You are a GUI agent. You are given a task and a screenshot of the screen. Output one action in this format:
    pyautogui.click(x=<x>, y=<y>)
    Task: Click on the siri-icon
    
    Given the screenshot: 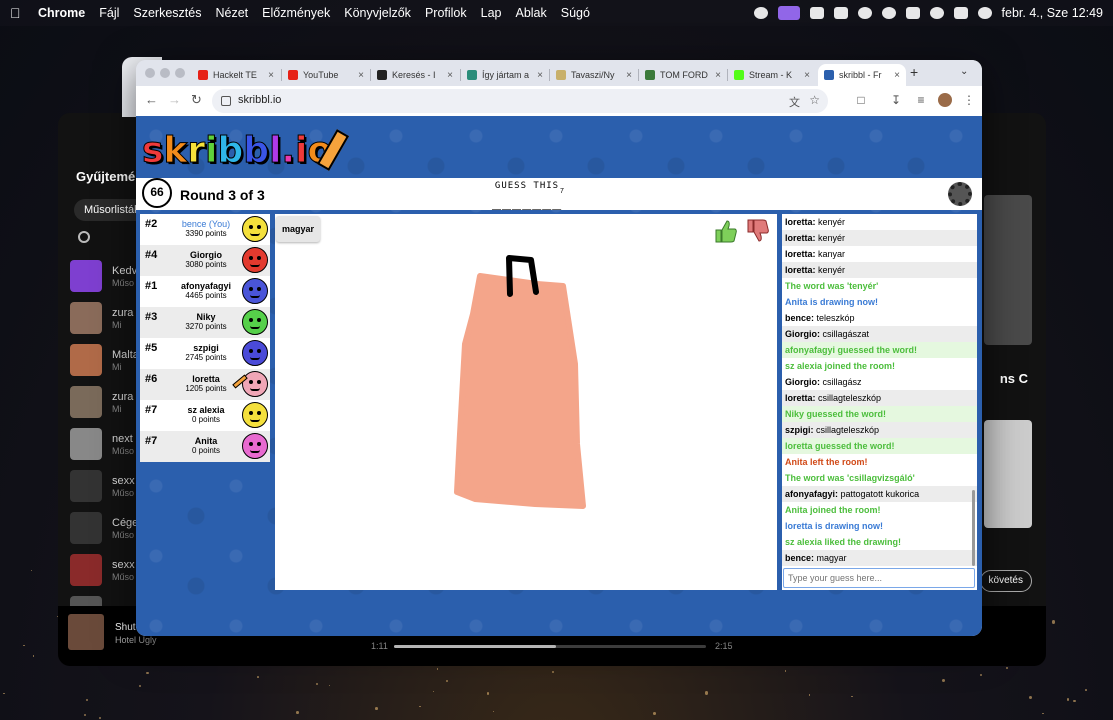 What is the action you would take?
    pyautogui.click(x=984, y=13)
    